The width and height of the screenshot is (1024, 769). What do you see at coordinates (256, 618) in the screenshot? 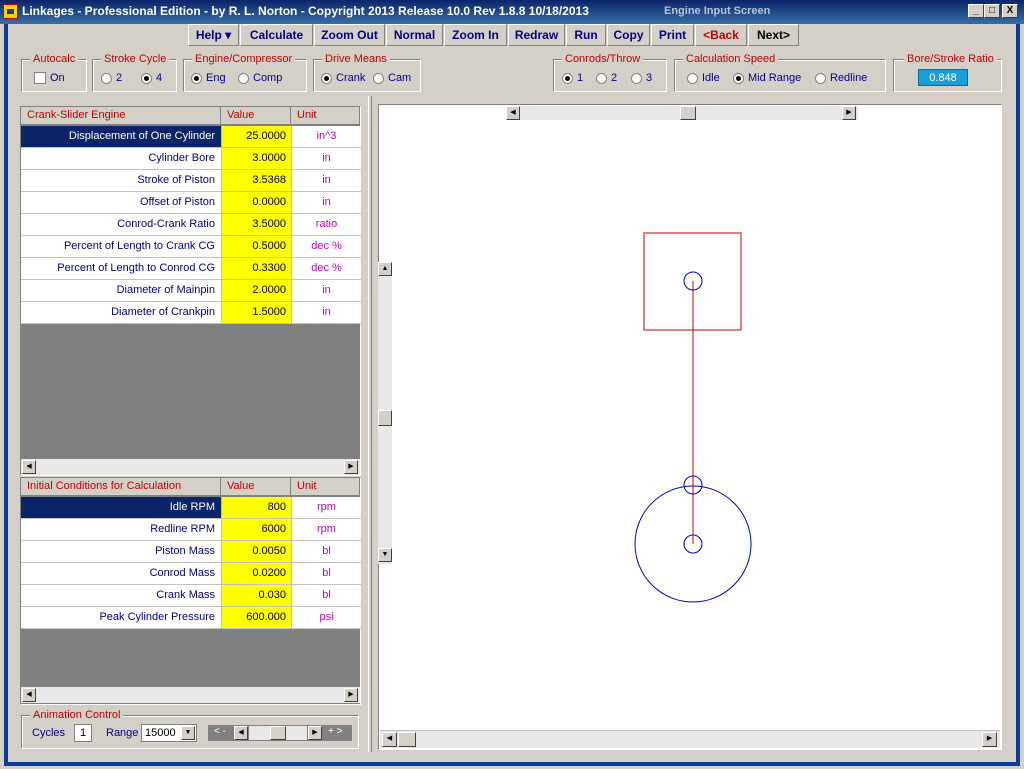
I see `value-cell: 600.000` at bounding box center [256, 618].